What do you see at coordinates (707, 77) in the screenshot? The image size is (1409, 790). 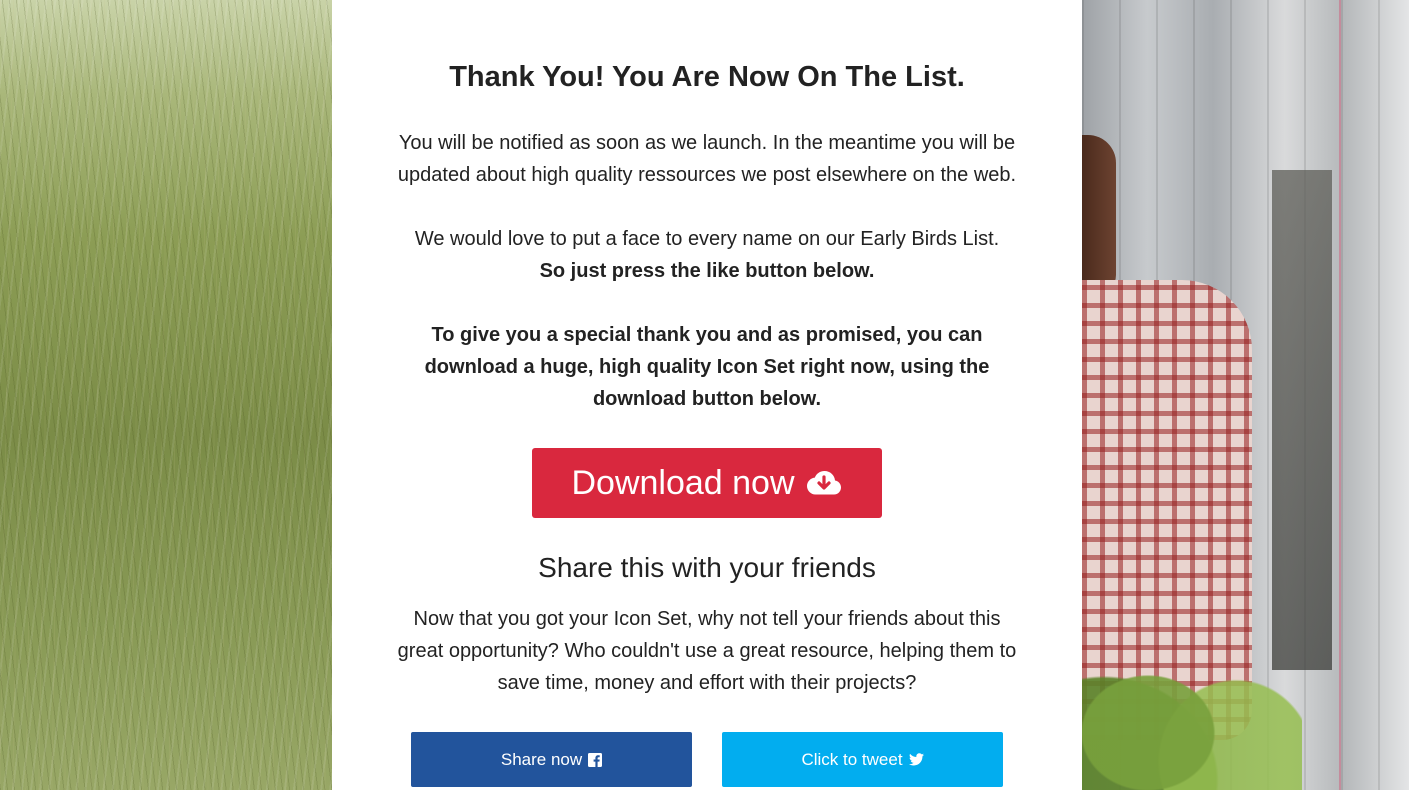 I see `page-title: Thank You! You Are Now On The List.` at bounding box center [707, 77].